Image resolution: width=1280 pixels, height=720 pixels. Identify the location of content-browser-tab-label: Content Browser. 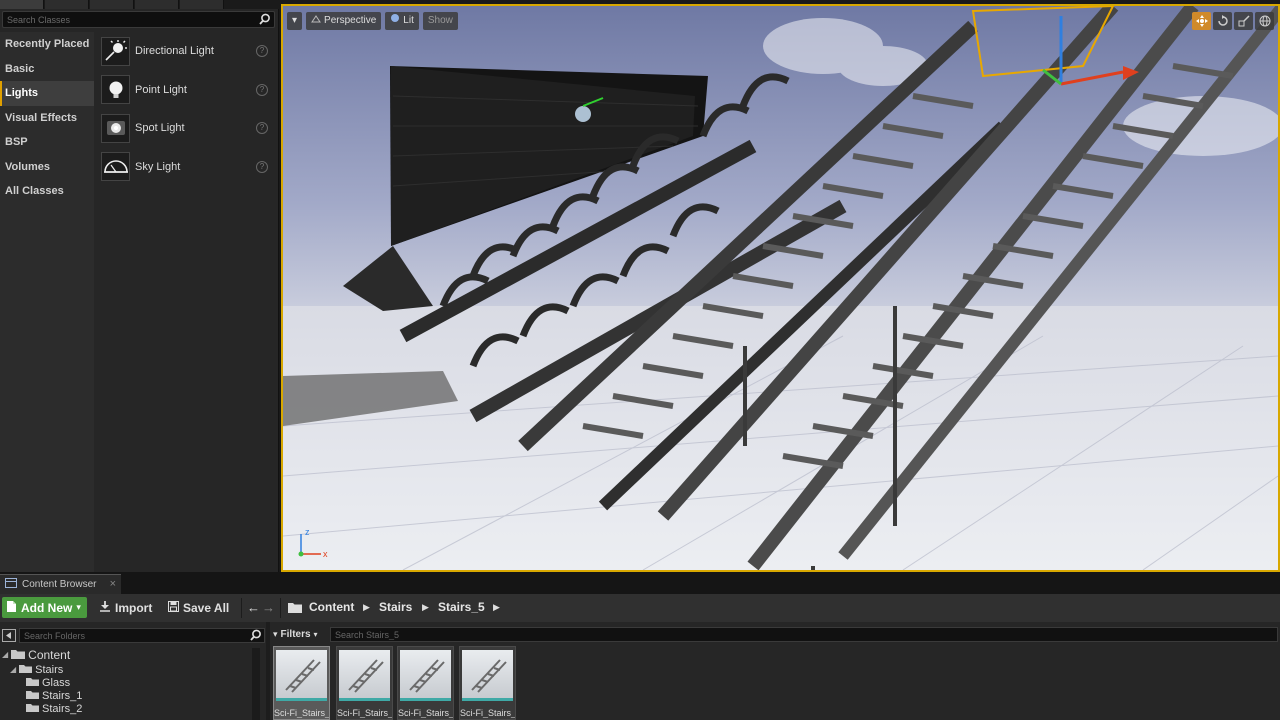
(59, 584).